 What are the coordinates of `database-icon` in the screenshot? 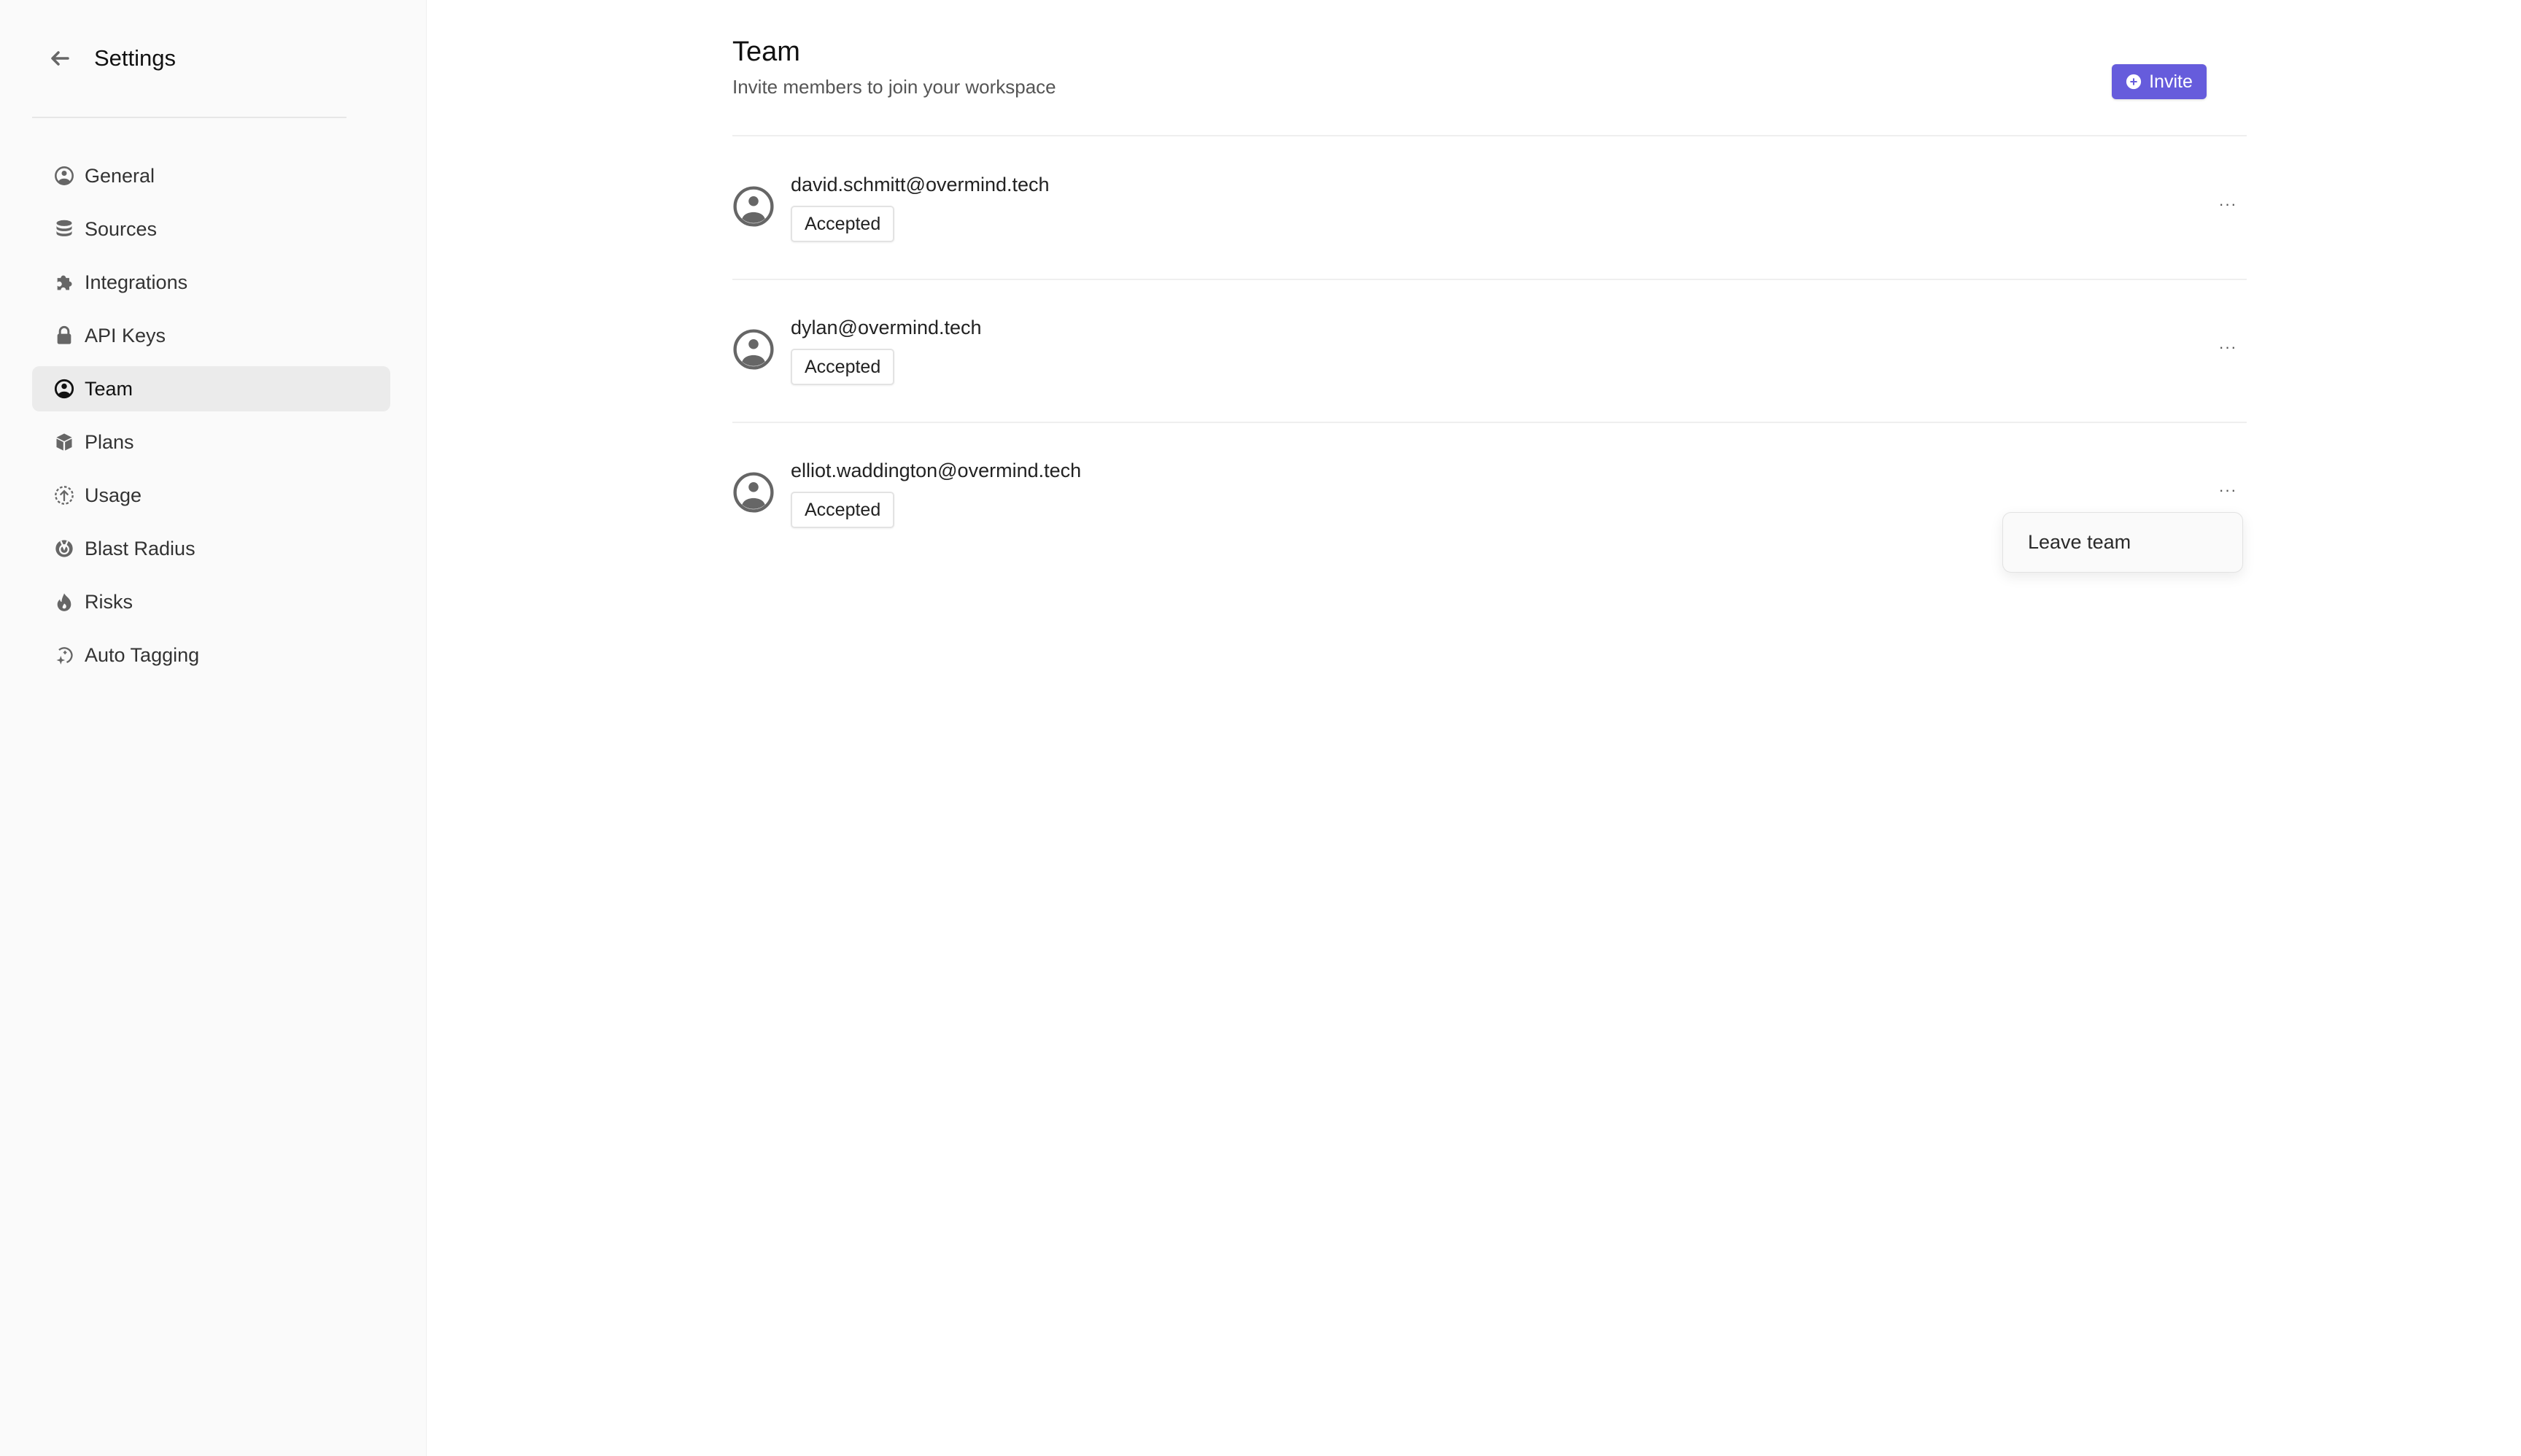 It's located at (64, 229).